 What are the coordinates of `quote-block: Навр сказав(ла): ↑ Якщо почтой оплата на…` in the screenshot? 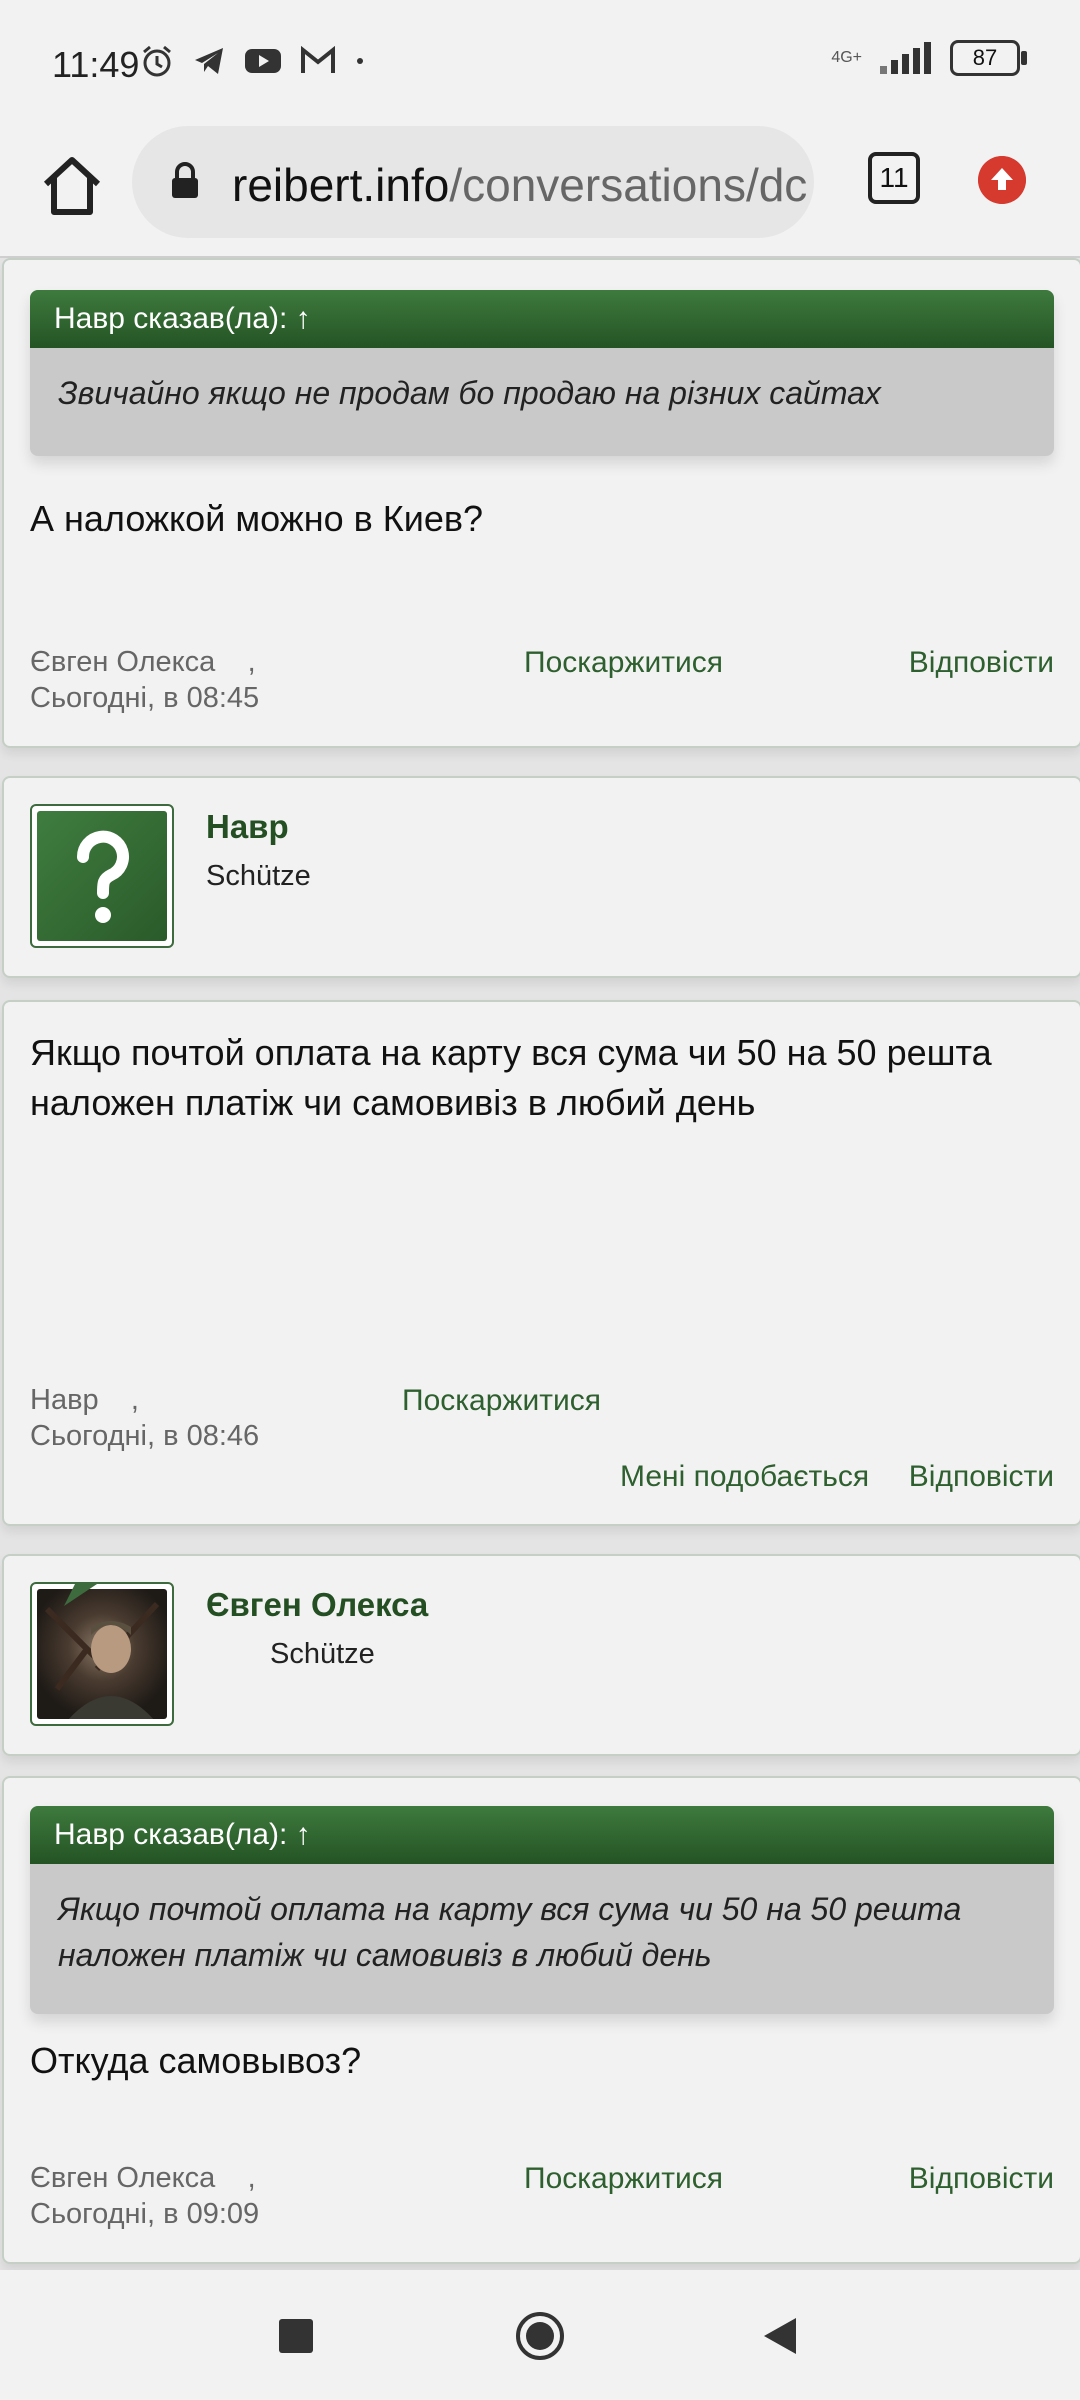 It's located at (542, 1910).